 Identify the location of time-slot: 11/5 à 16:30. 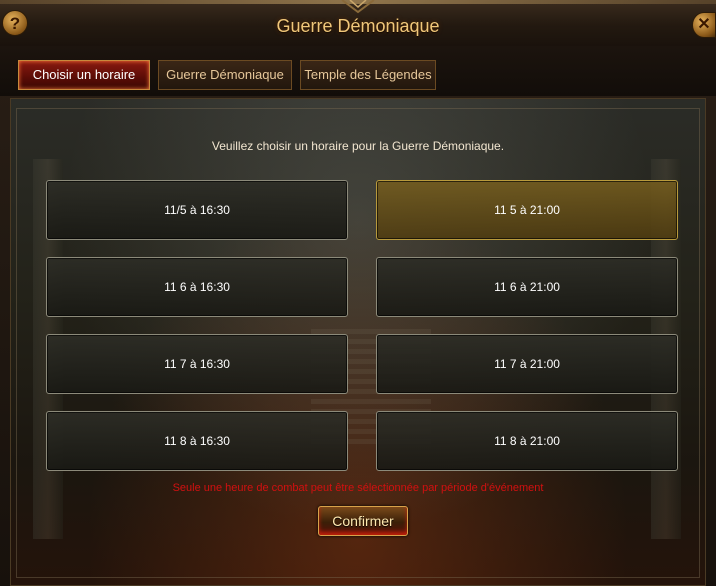
(197, 210).